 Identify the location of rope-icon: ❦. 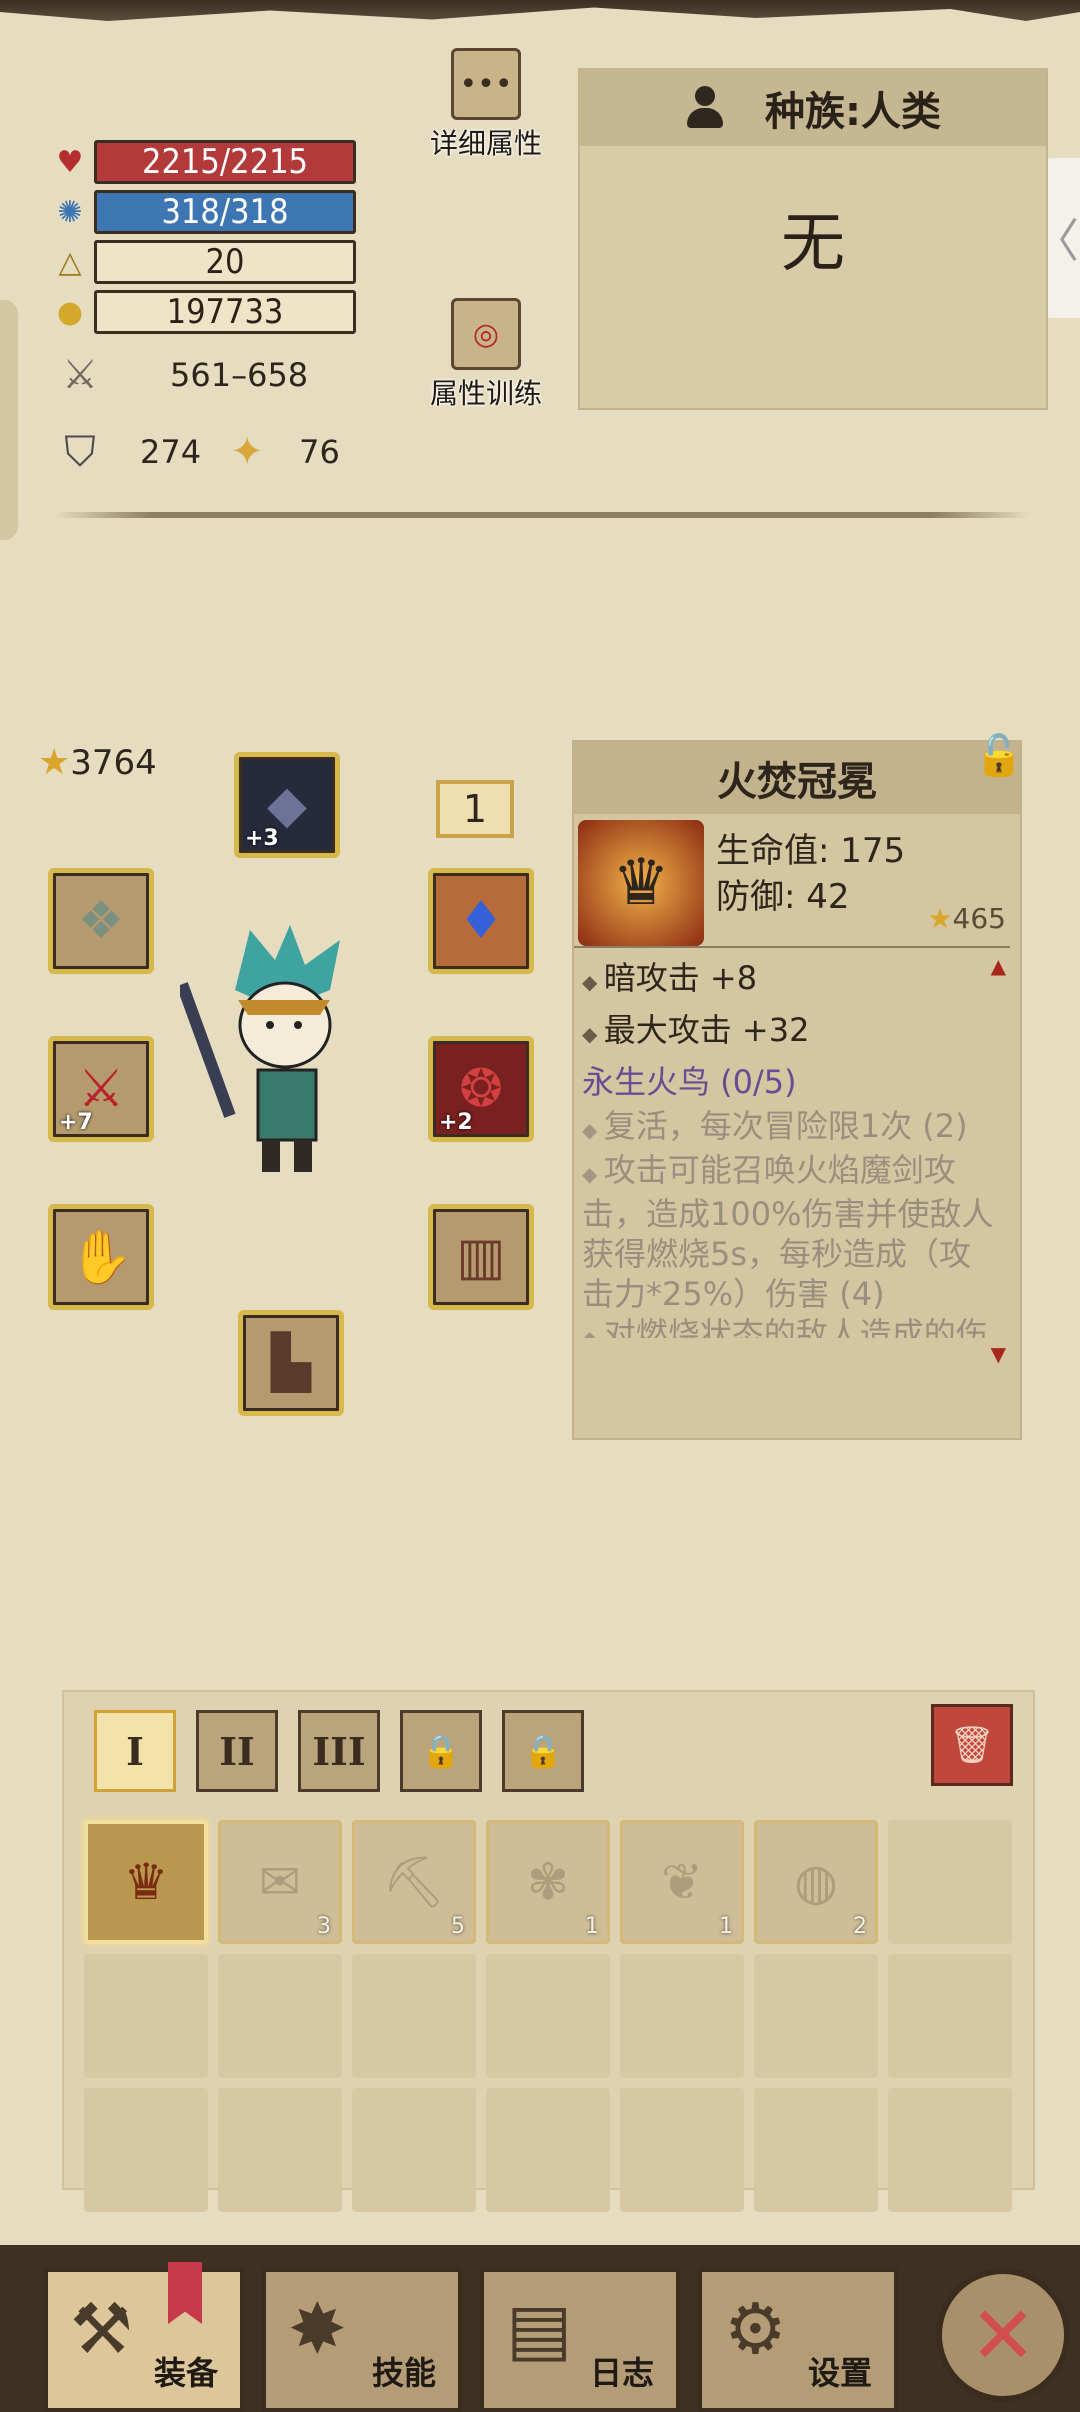
(682, 1882).